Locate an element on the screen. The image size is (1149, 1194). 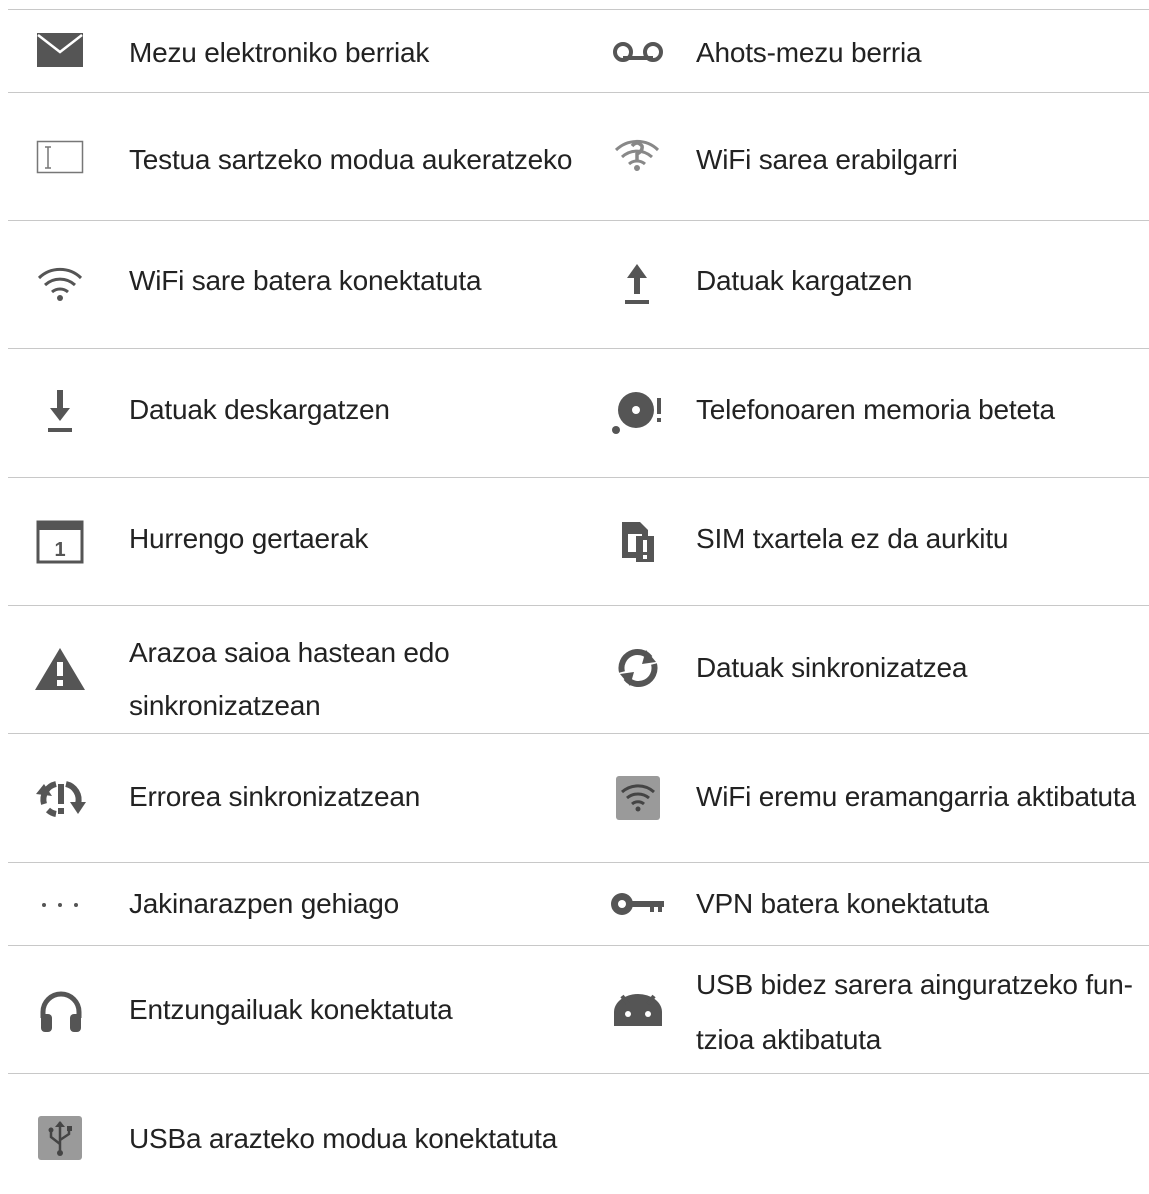
list-item-label: Ahots-mezu berria is located at coordinates (809, 52).